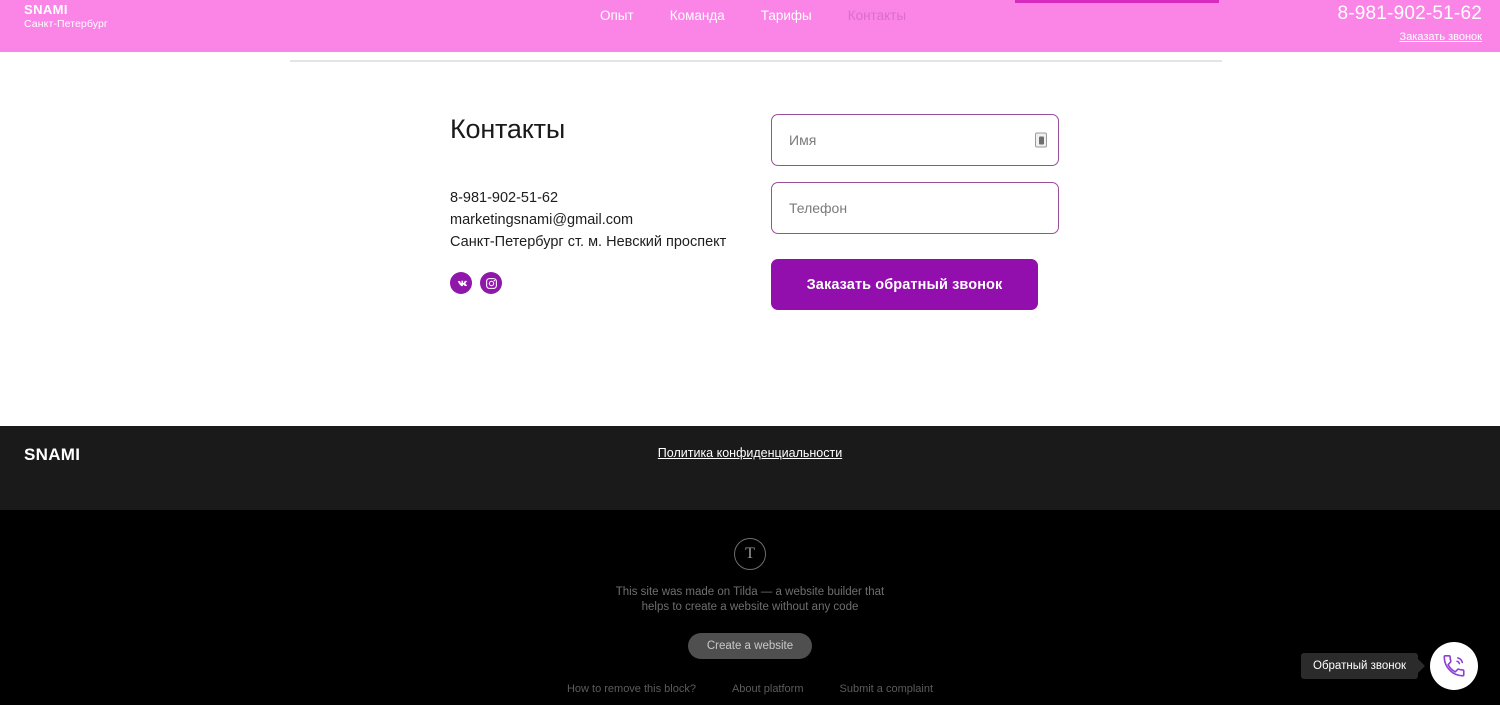 Image resolution: width=1500 pixels, height=705 pixels. I want to click on phone-field-wrapper, so click(915, 208).